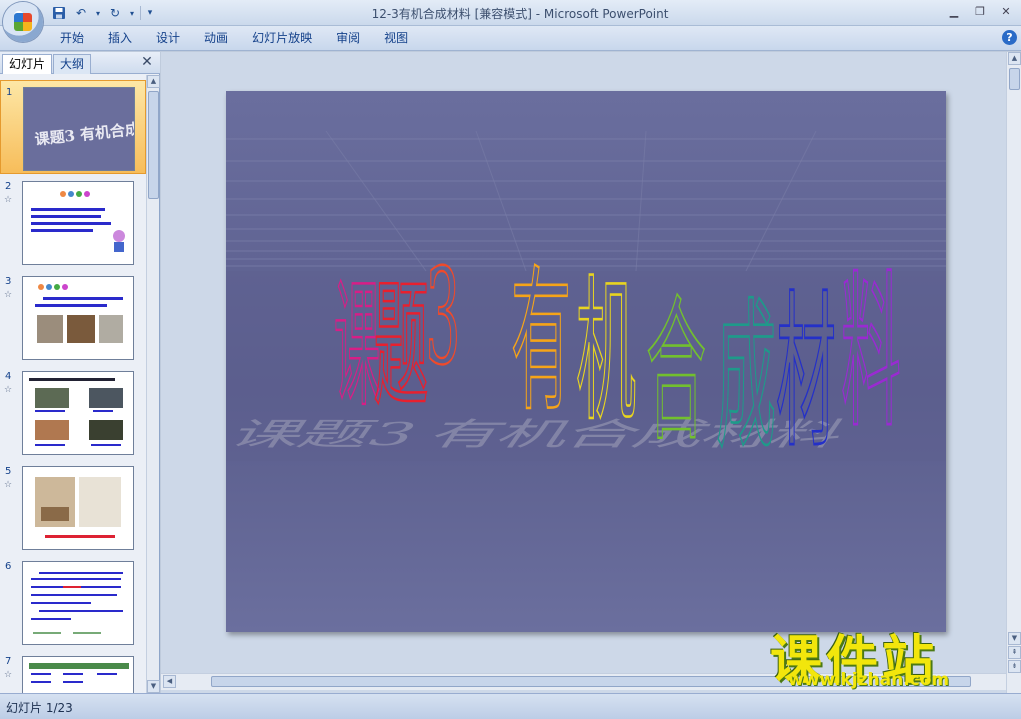  I want to click on svg-text: 课题3 有机合成材料, so click(84, 133).